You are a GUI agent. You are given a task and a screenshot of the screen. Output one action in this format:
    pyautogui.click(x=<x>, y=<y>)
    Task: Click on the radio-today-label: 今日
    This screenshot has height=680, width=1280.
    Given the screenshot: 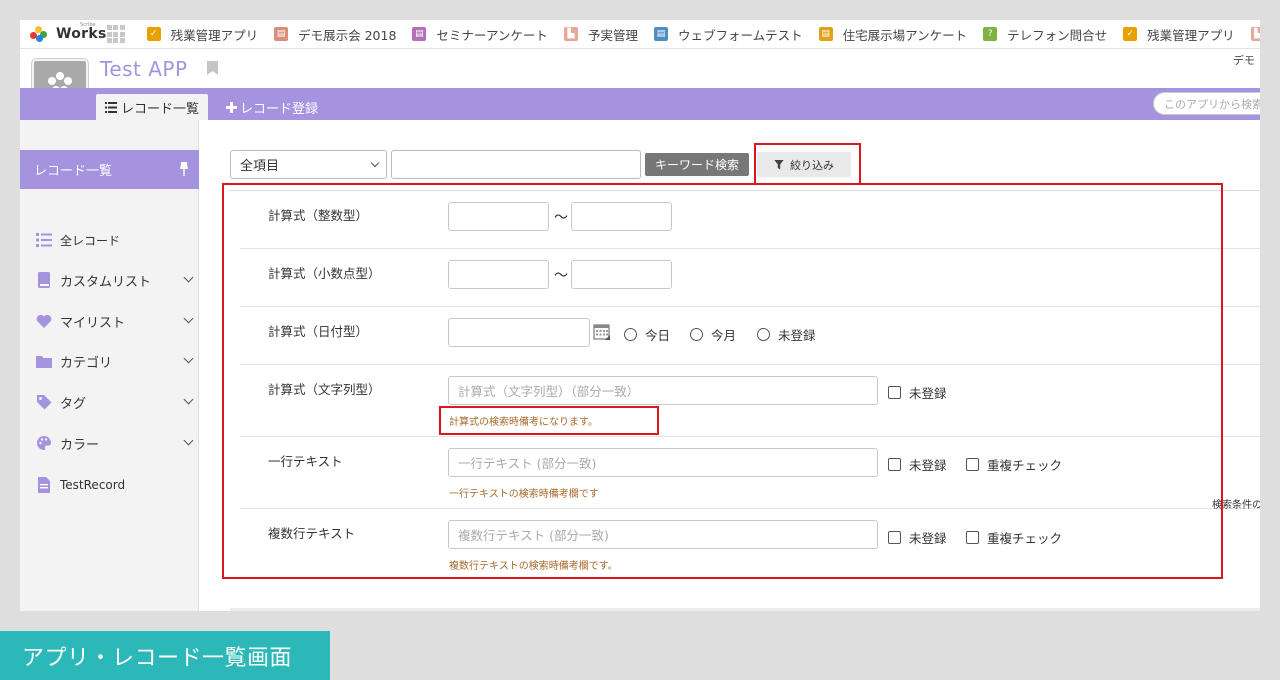 What is the action you would take?
    pyautogui.click(x=658, y=335)
    